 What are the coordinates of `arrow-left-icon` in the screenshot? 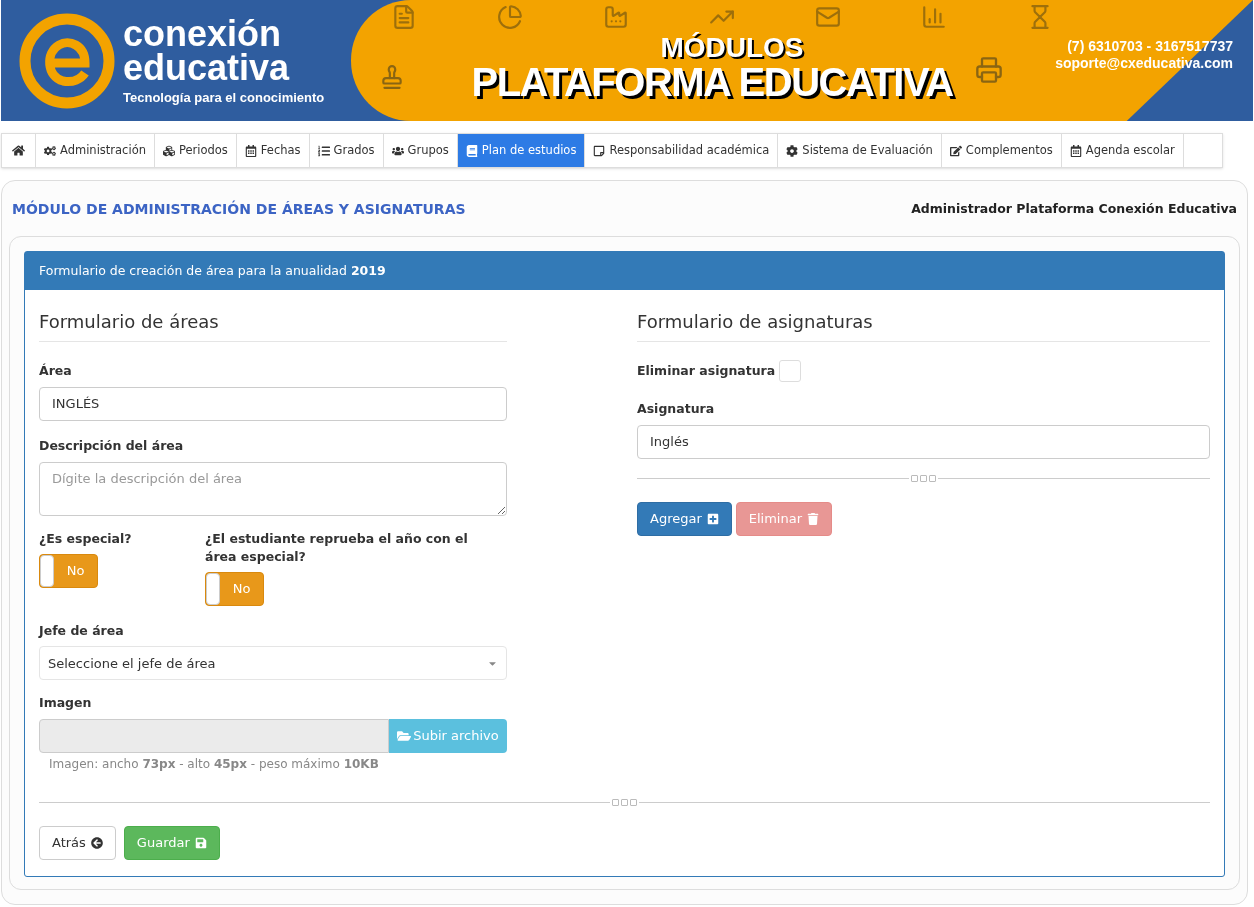 It's located at (96, 843).